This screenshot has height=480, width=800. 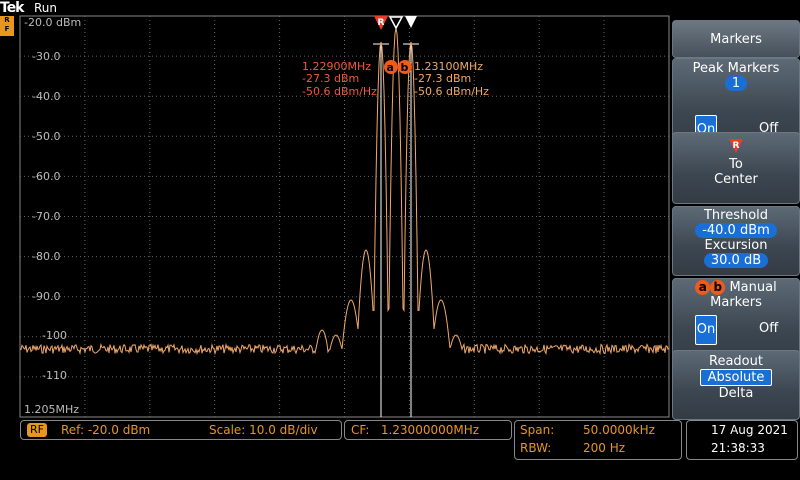 What do you see at coordinates (598, 440) in the screenshot?
I see `span-rbw-box: Span: 50.0000kHz RBW: 200 Hz` at bounding box center [598, 440].